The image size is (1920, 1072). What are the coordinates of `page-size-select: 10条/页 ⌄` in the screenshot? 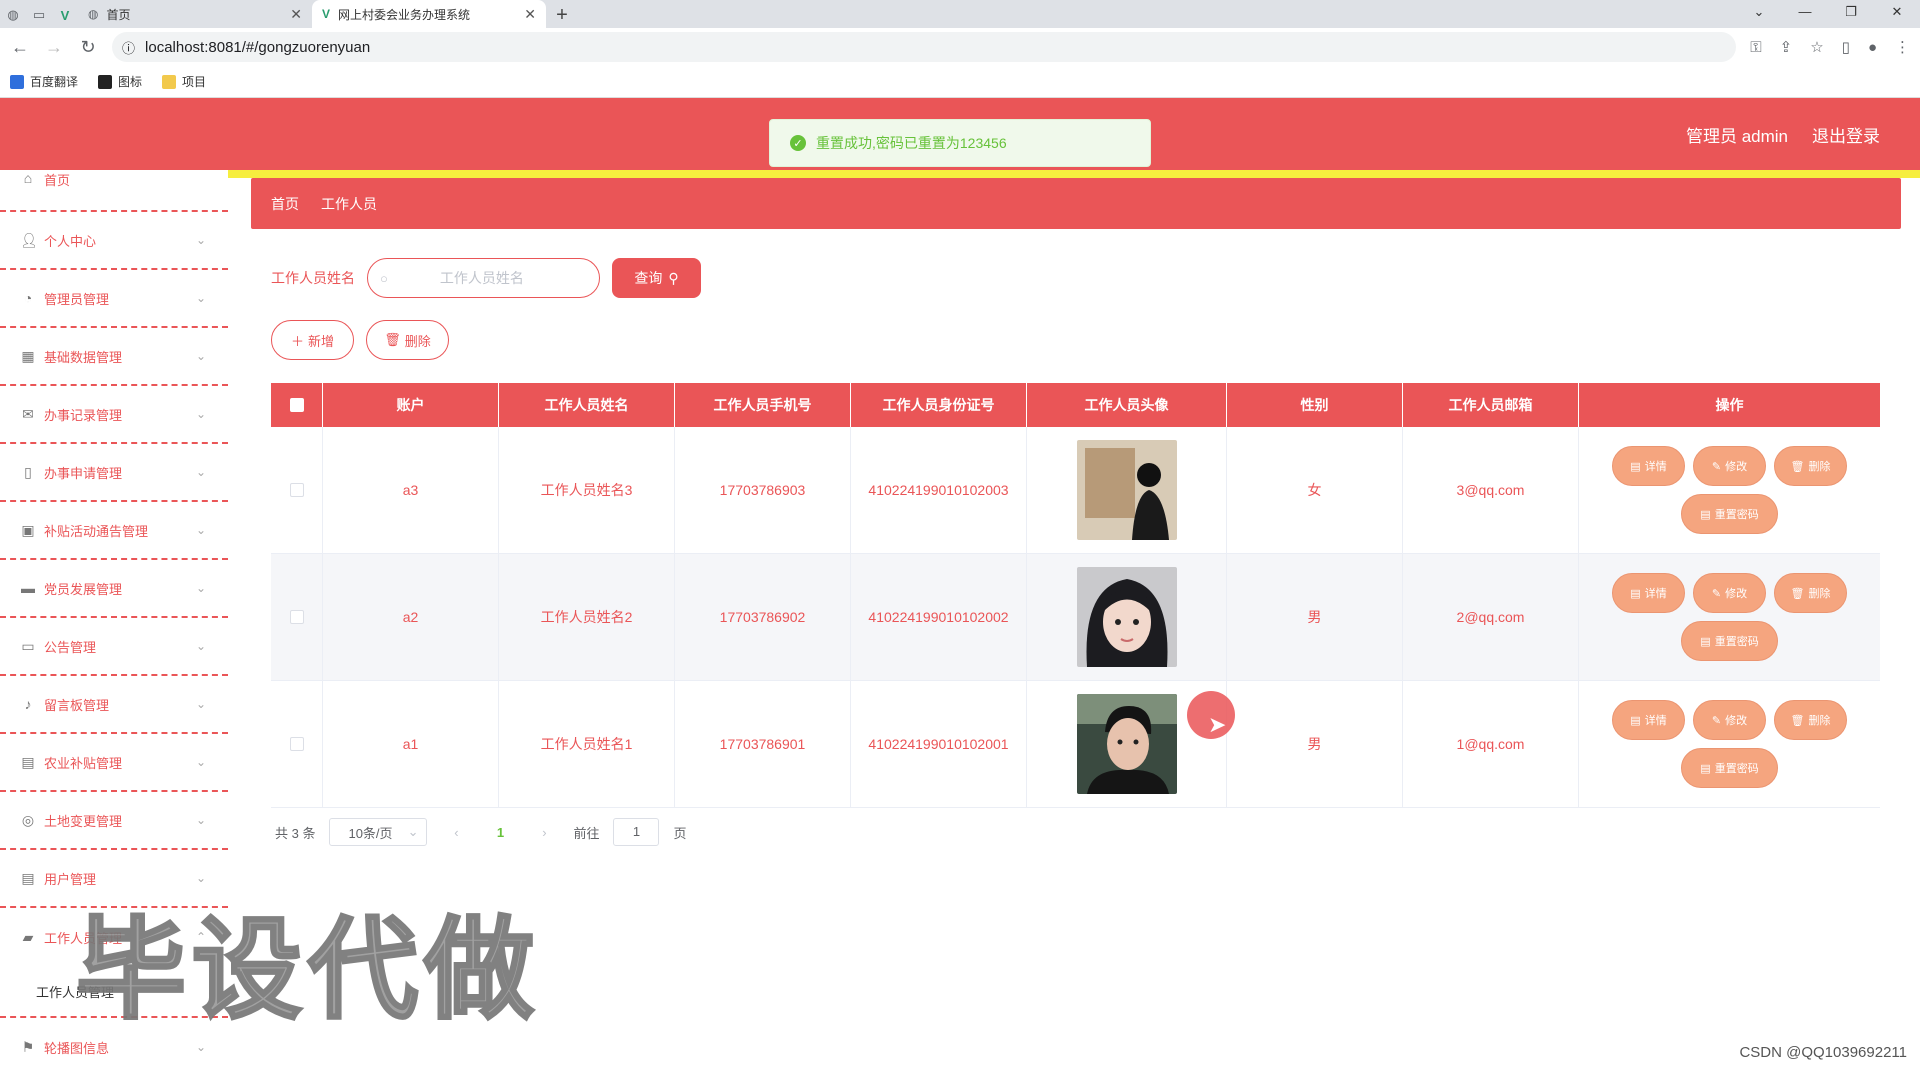 It's located at (378, 832).